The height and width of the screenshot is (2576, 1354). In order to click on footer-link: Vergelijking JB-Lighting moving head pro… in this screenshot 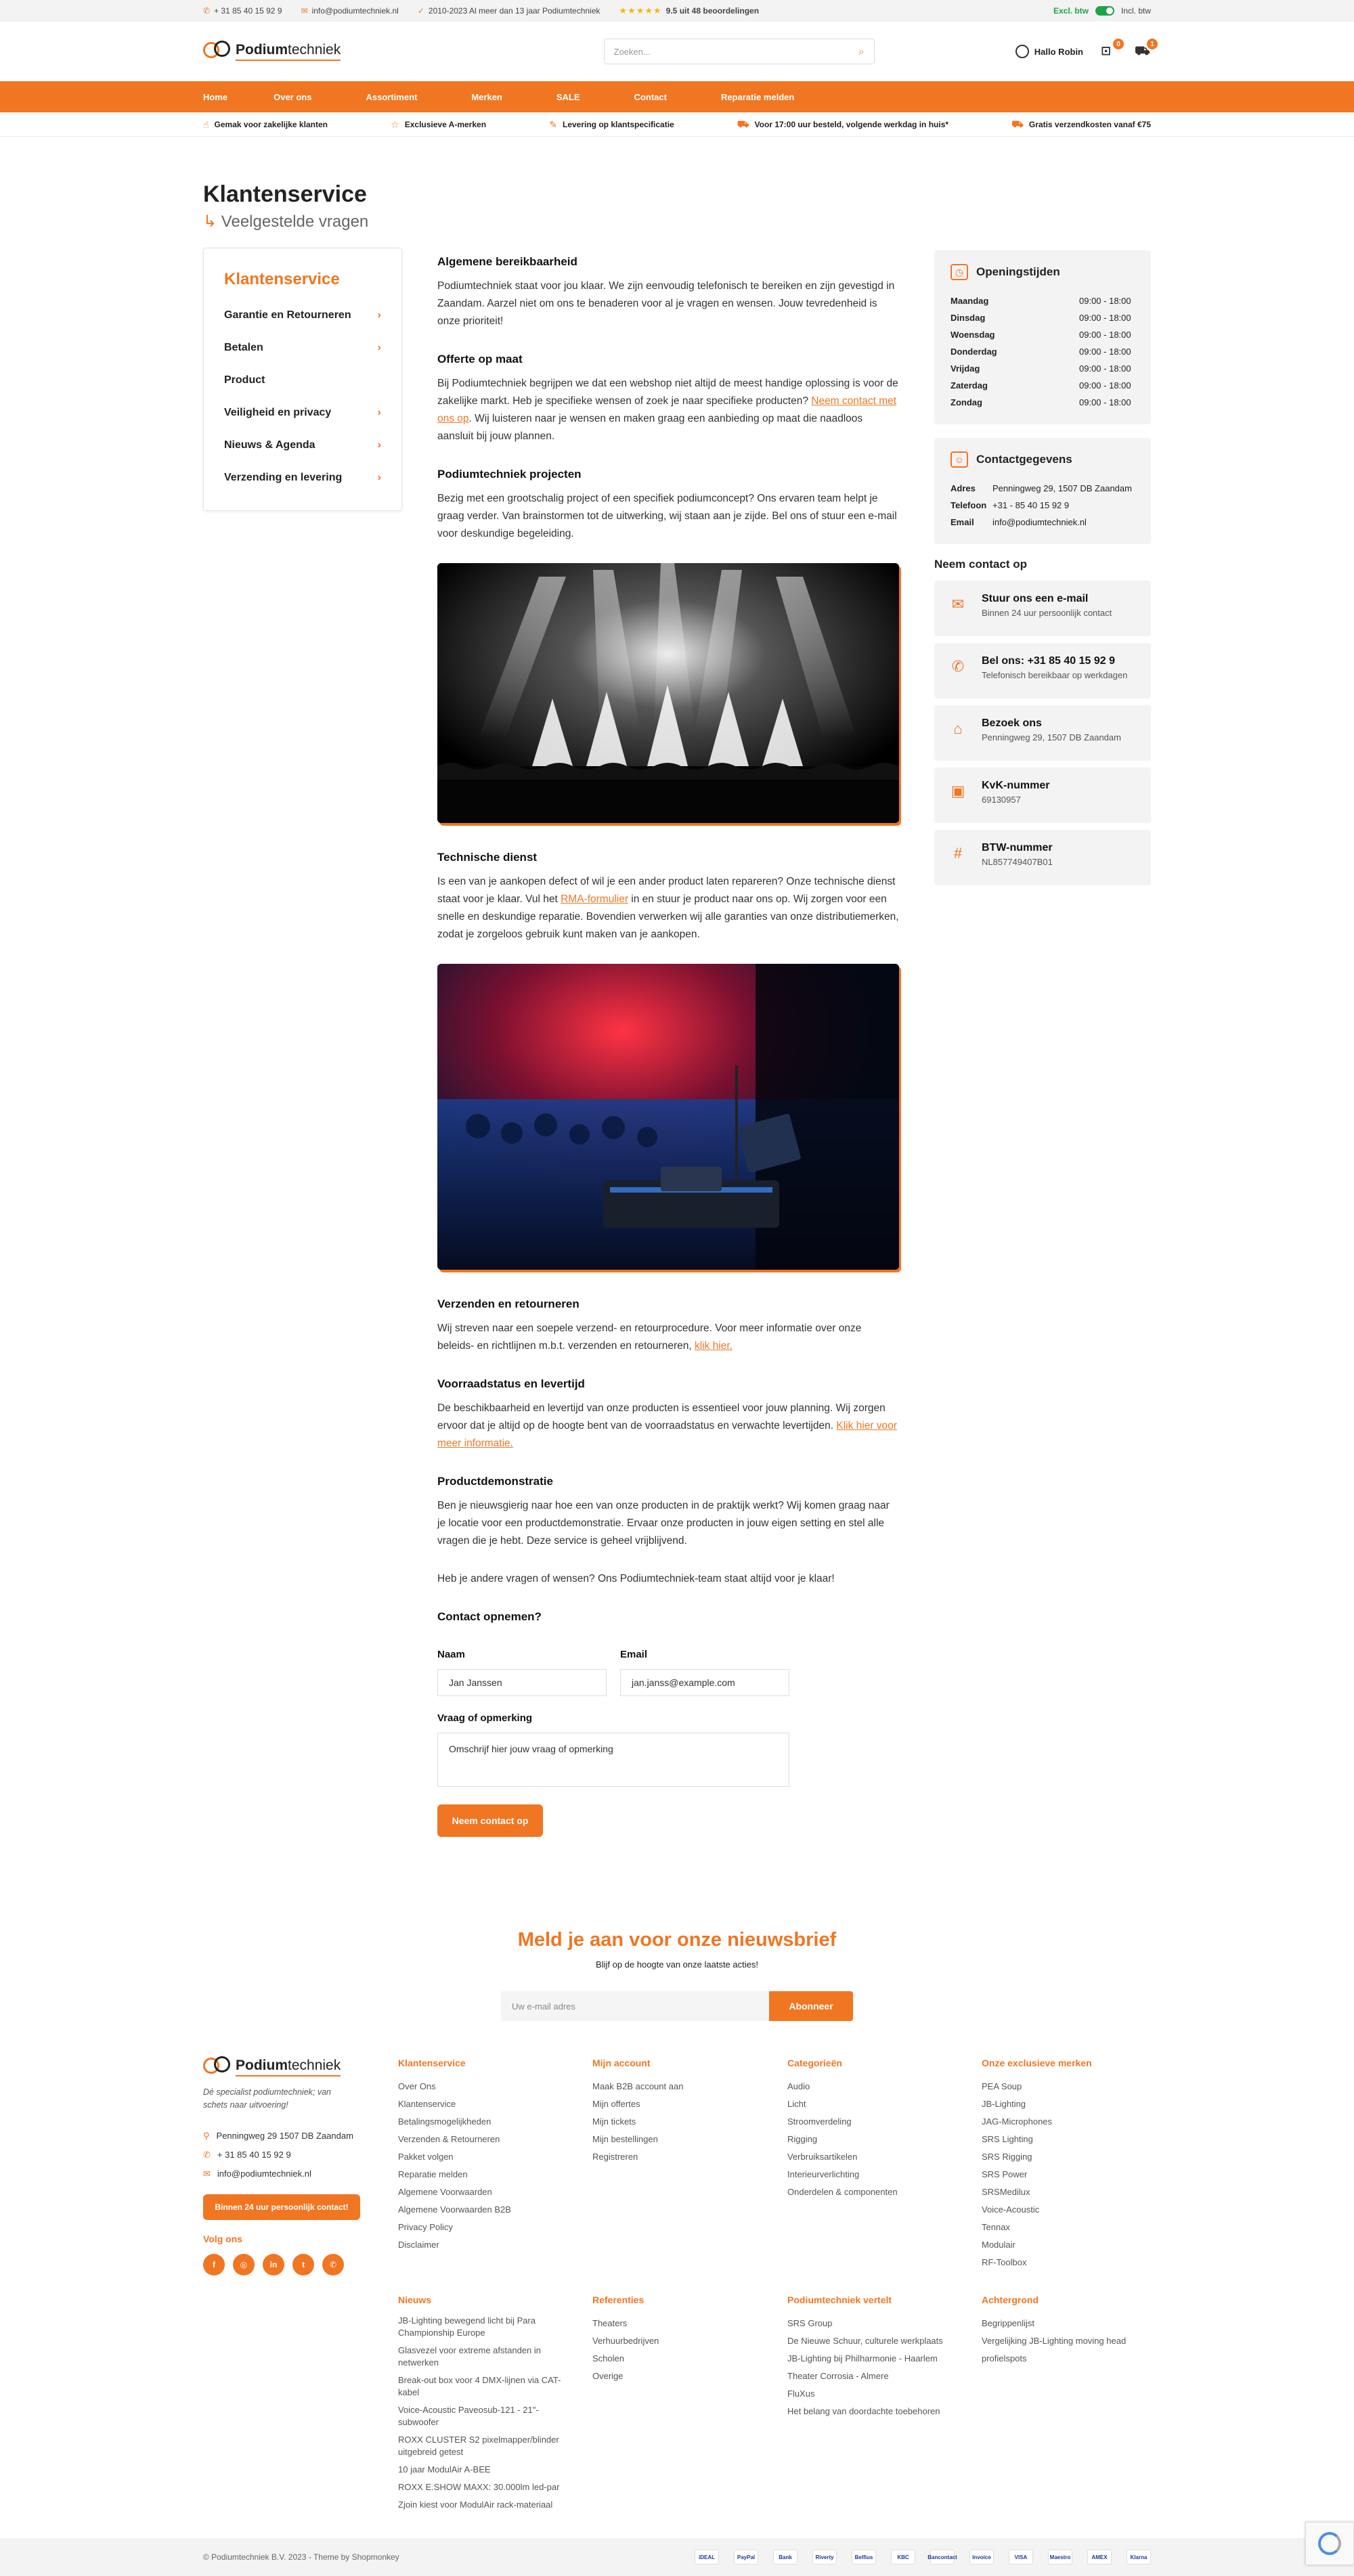, I will do `click(1067, 2350)`.